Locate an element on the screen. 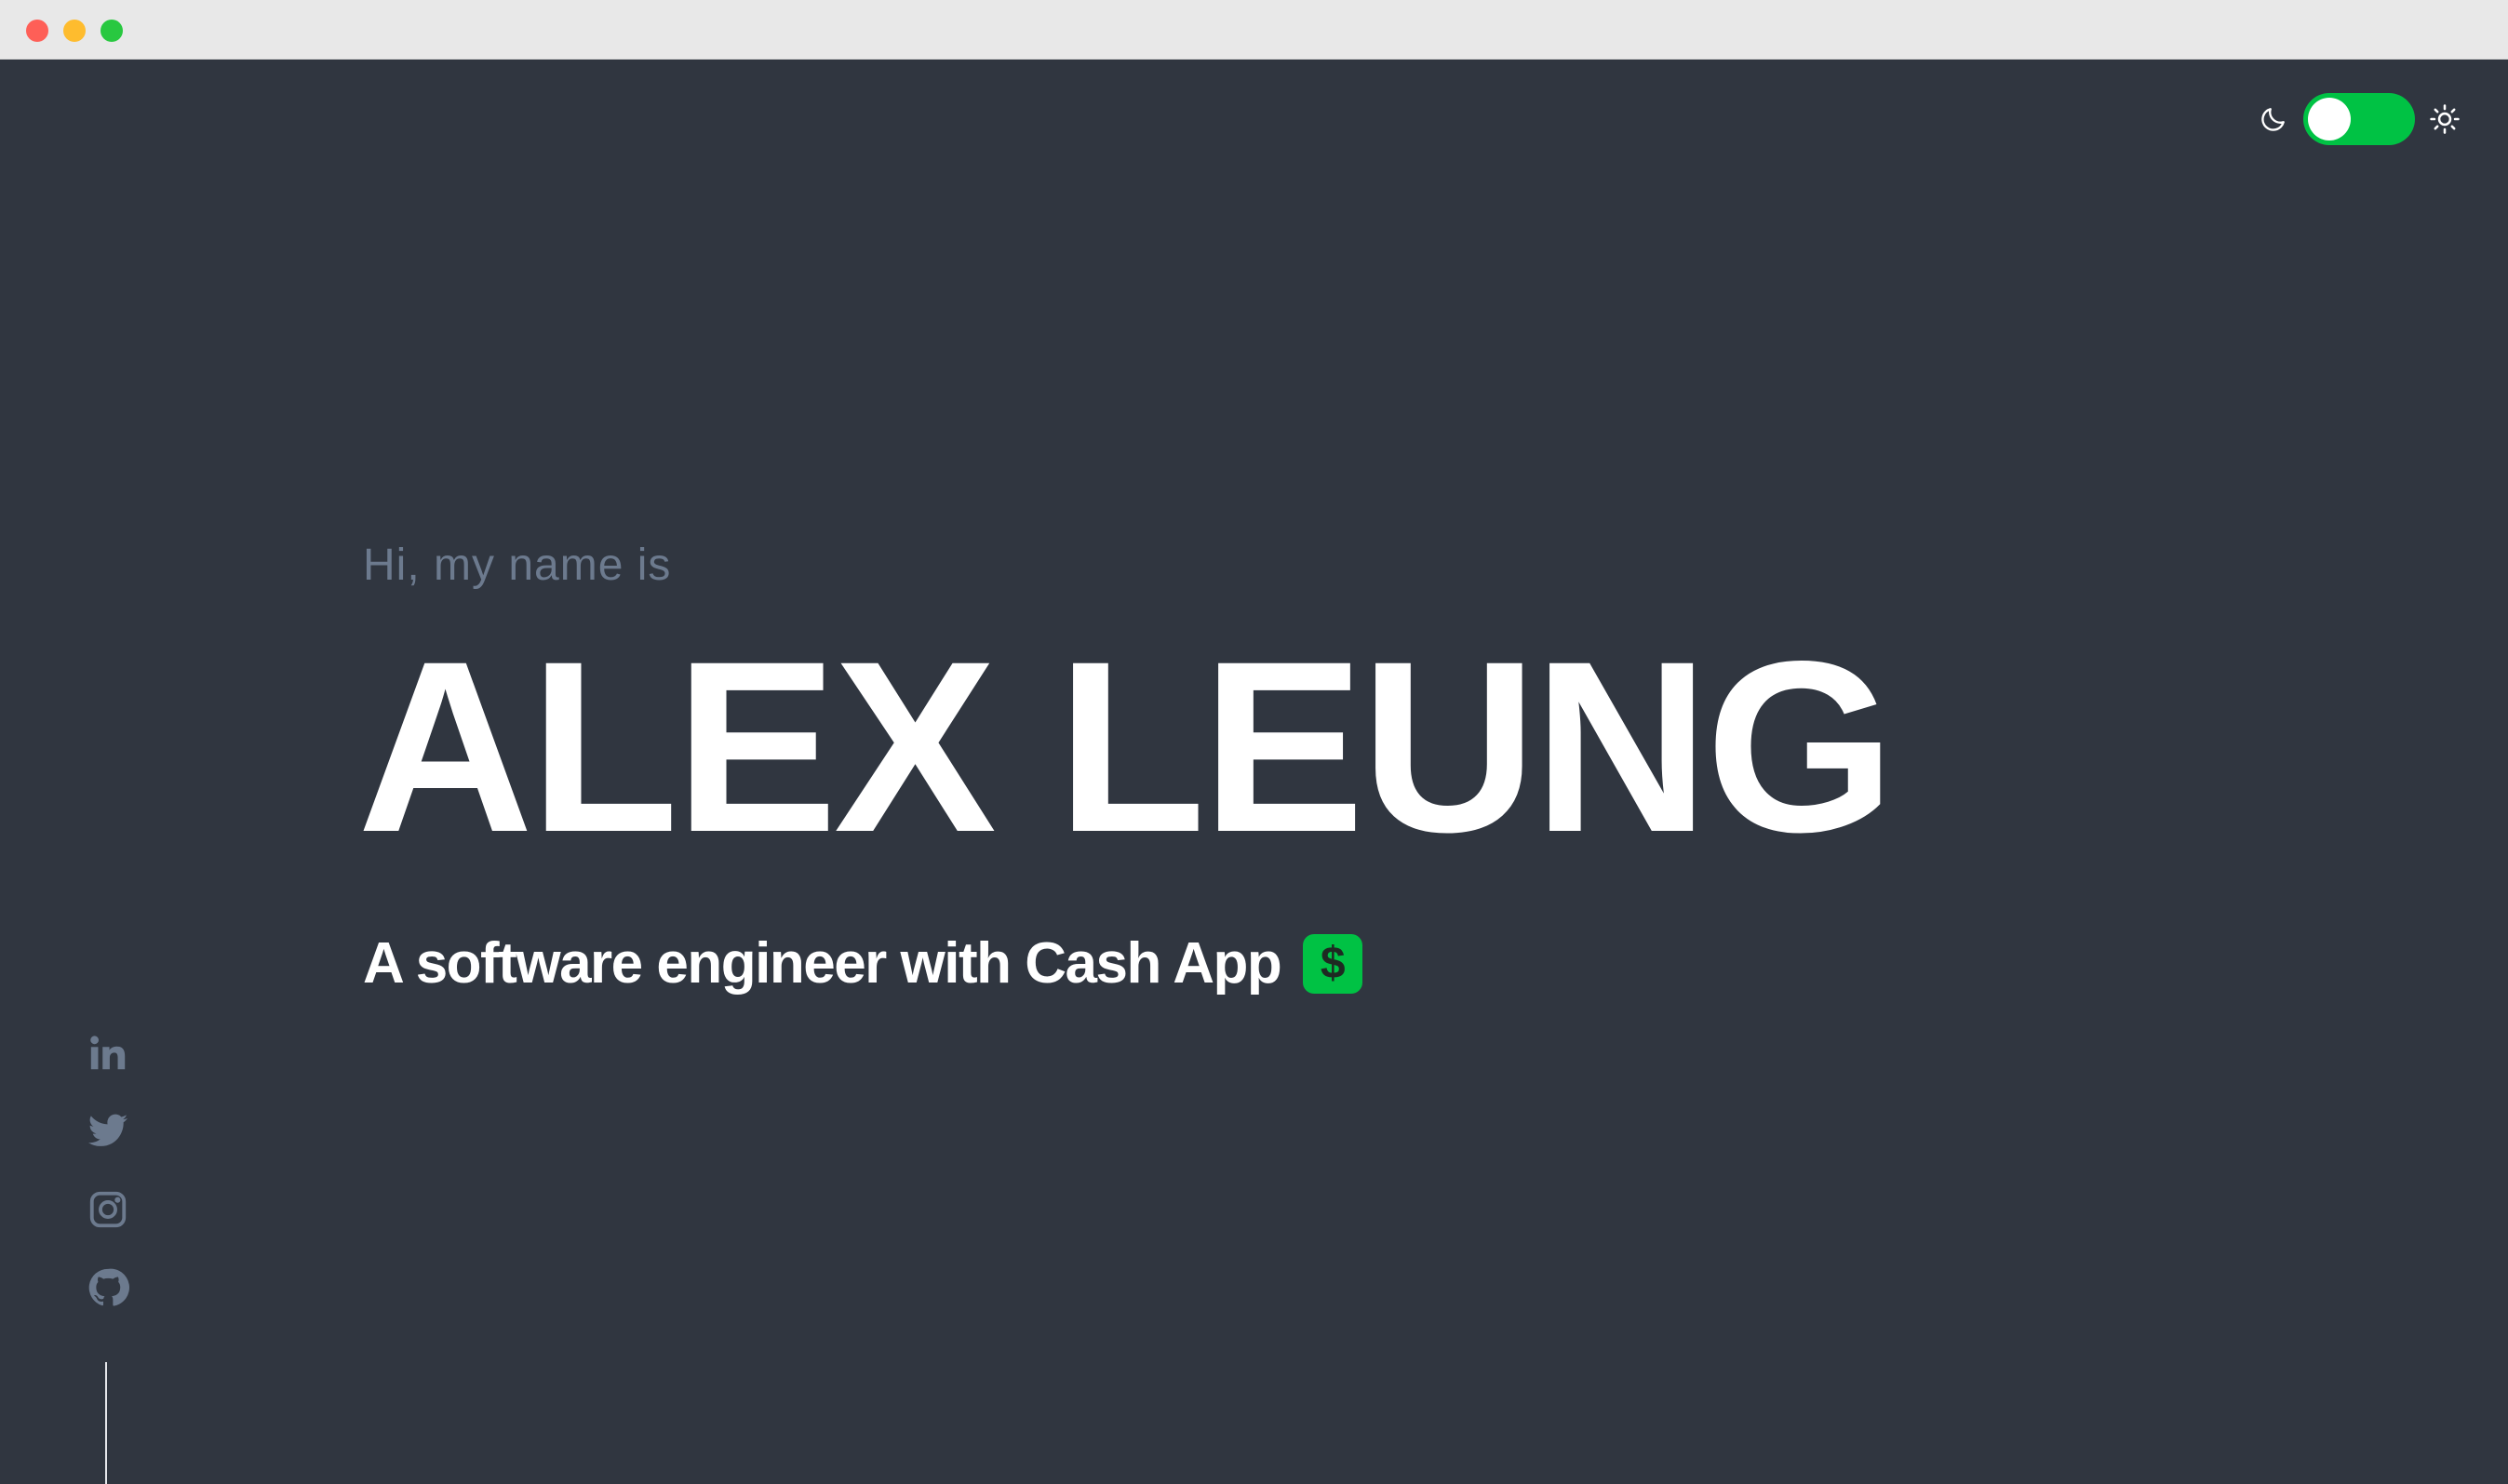 The image size is (2508, 1484). linkedin-link is located at coordinates (108, 1053).